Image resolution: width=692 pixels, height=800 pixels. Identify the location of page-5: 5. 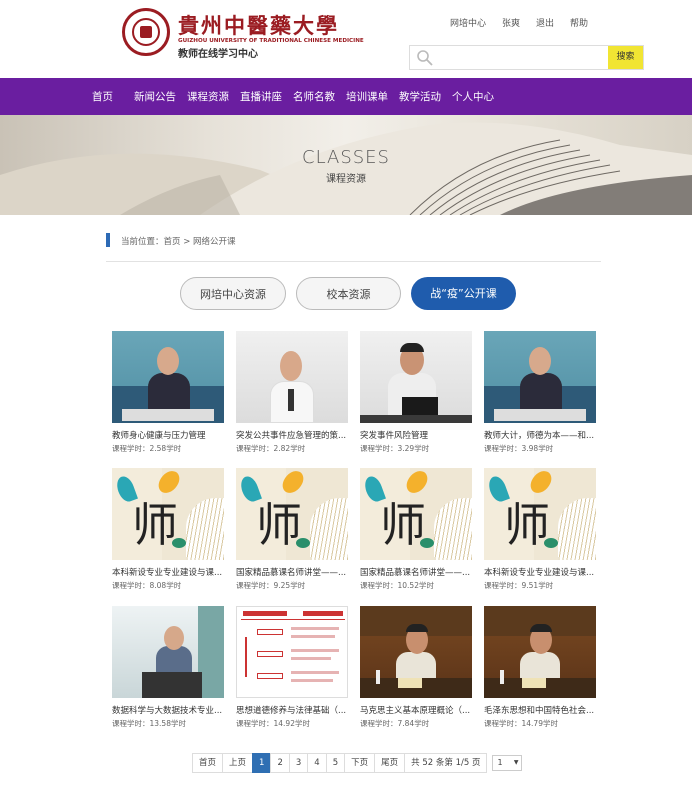
(335, 763).